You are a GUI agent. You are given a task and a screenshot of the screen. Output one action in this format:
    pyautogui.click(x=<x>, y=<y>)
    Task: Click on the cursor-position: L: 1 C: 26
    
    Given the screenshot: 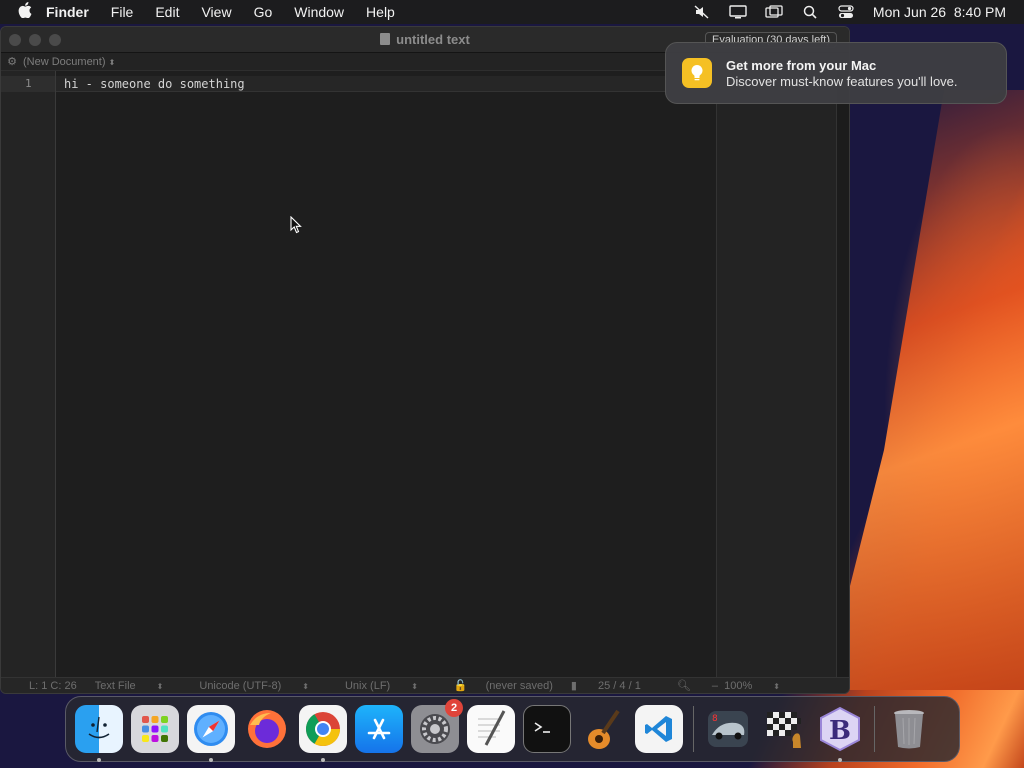 What is the action you would take?
    pyautogui.click(x=53, y=686)
    